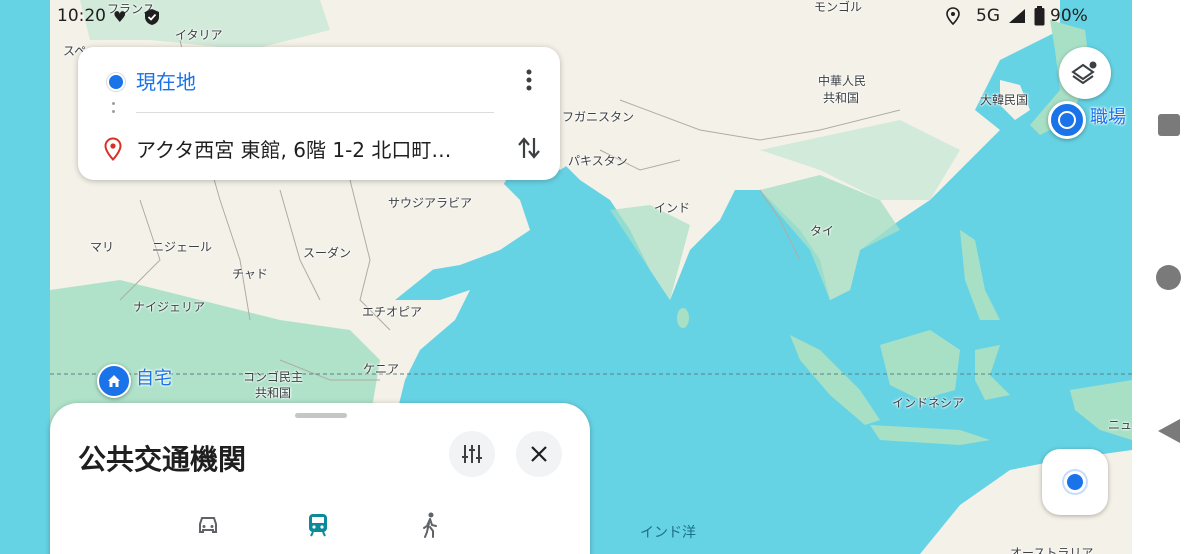 This screenshot has width=1200, height=554. What do you see at coordinates (182, 247) in the screenshot?
I see `label-niger: ニジェール` at bounding box center [182, 247].